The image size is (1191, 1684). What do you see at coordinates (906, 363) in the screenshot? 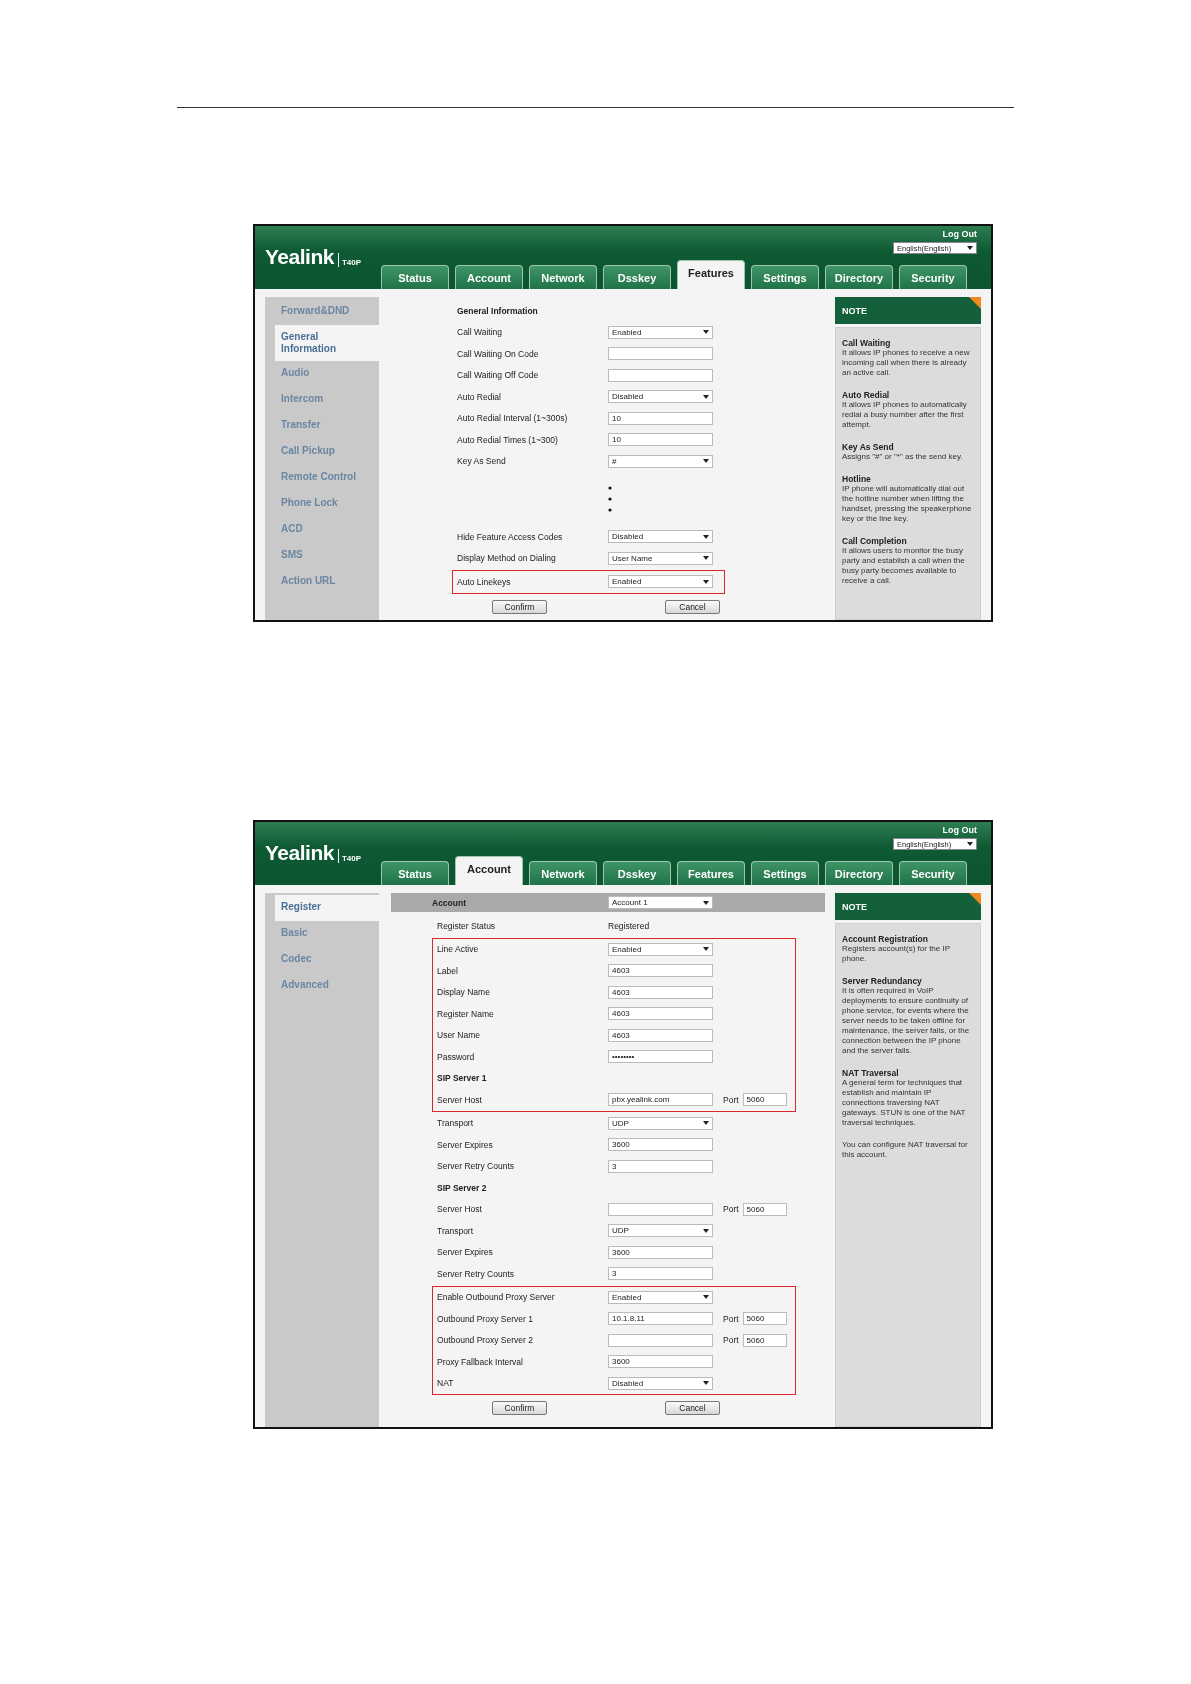
I see `note-text: It allows IP phones to receive a new incoming call when there is already an active call.` at bounding box center [906, 363].